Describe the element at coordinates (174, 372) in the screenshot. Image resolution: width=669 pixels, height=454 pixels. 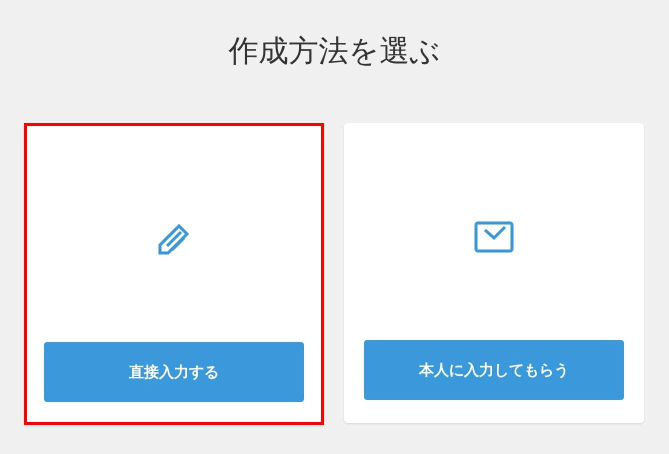
I see `option-button: 直接入力する` at that location.